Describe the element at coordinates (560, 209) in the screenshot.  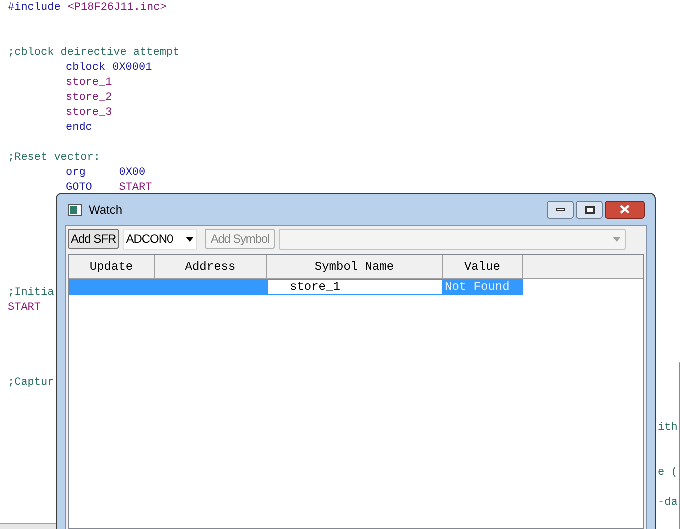
I see `minimize-button` at that location.